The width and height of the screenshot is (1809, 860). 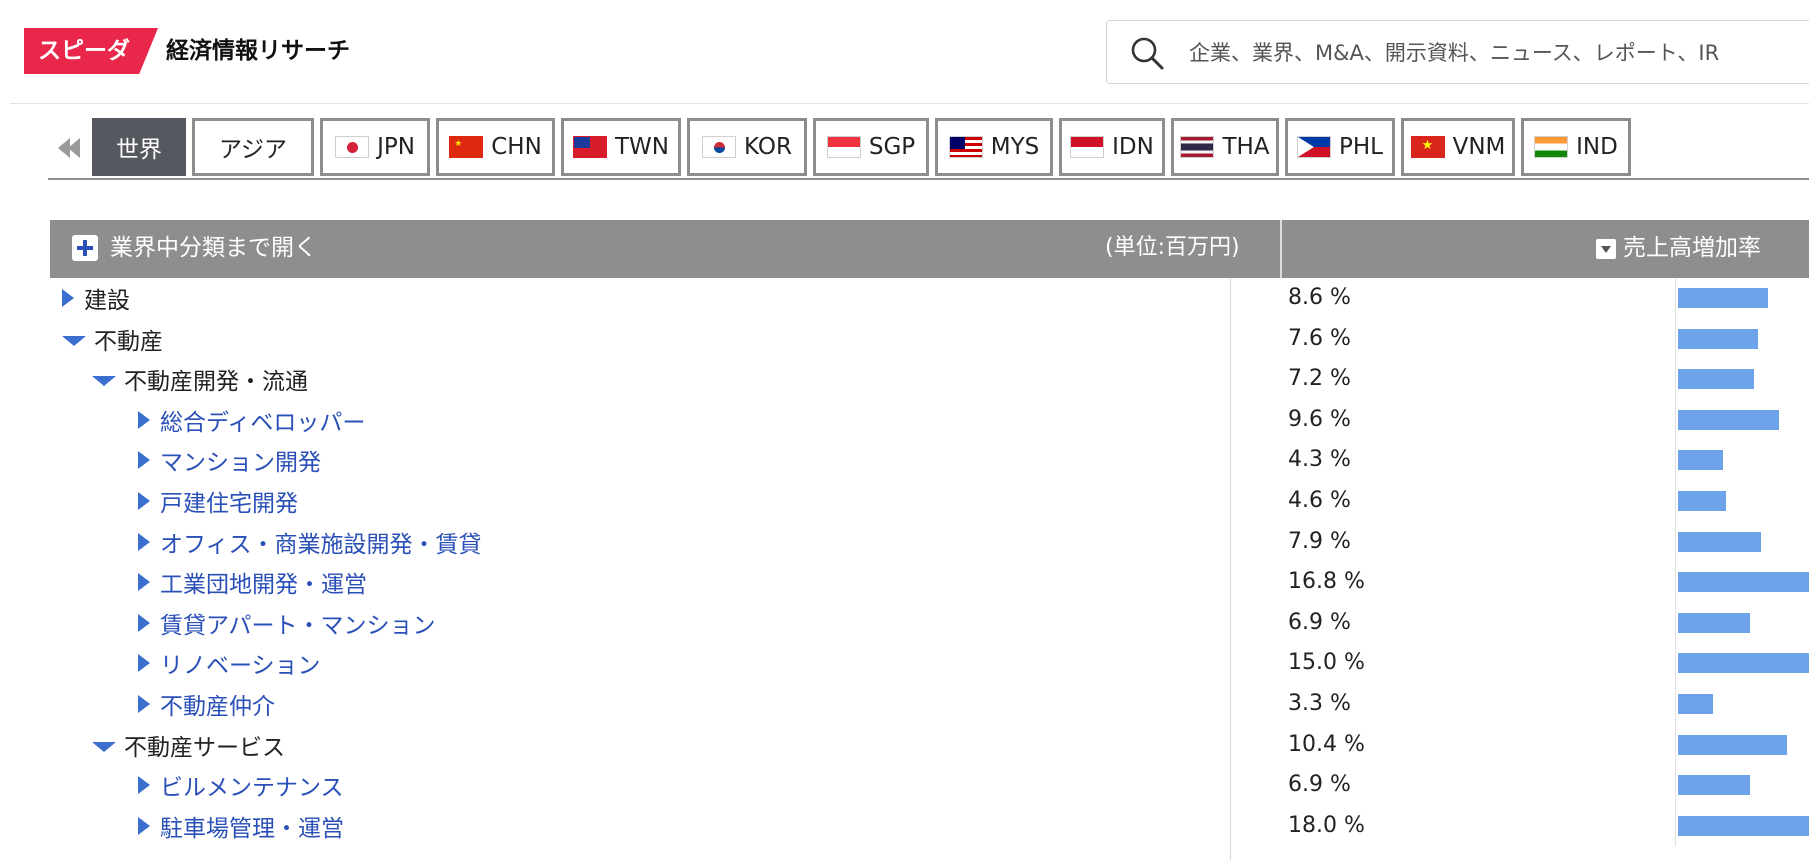 I want to click on row-label: マンション開発, so click(x=240, y=460).